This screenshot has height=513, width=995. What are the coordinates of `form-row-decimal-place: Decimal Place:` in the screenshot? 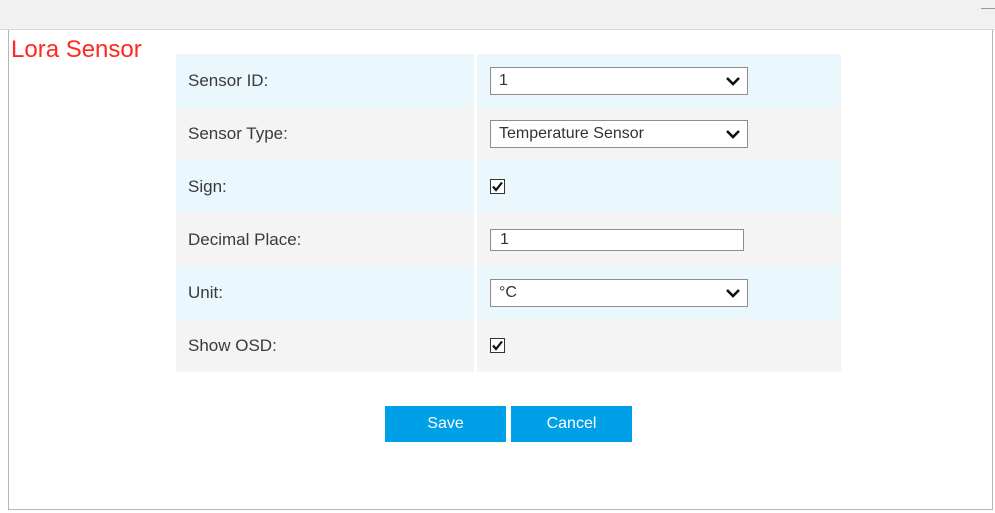 It's located at (508, 239).